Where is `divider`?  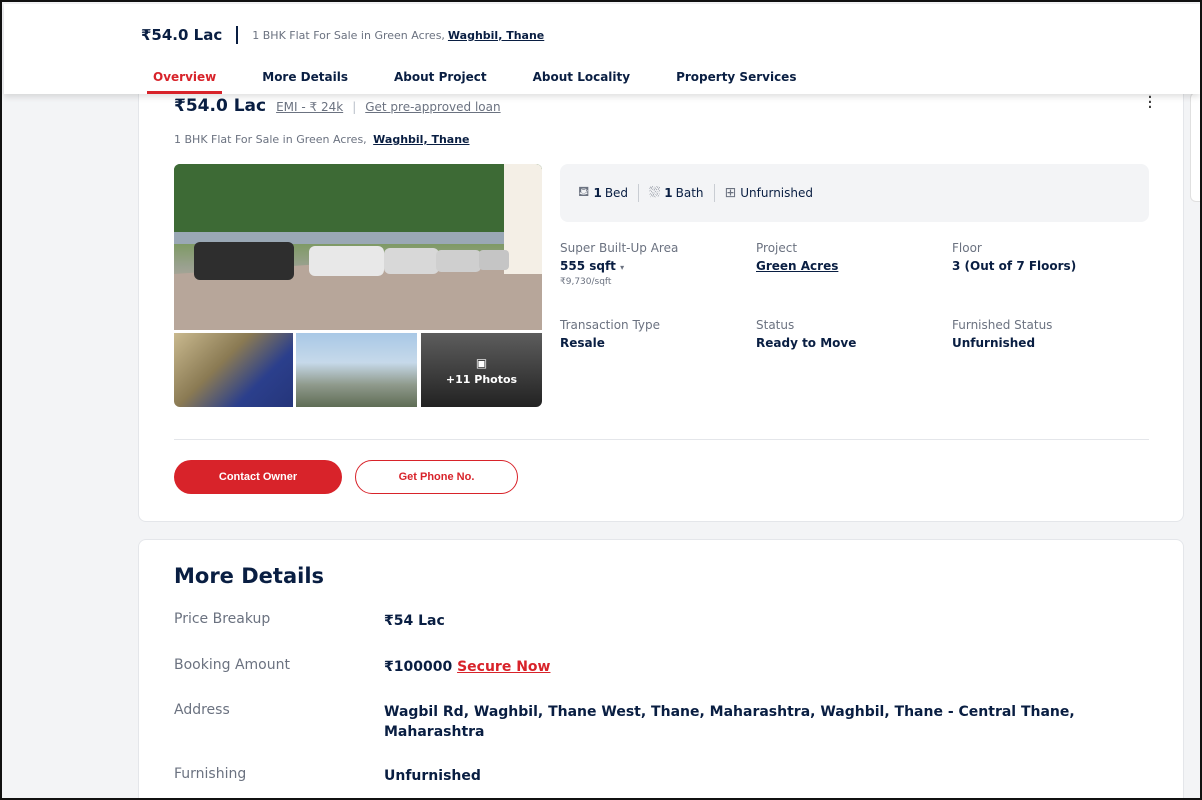 divider is located at coordinates (661, 439).